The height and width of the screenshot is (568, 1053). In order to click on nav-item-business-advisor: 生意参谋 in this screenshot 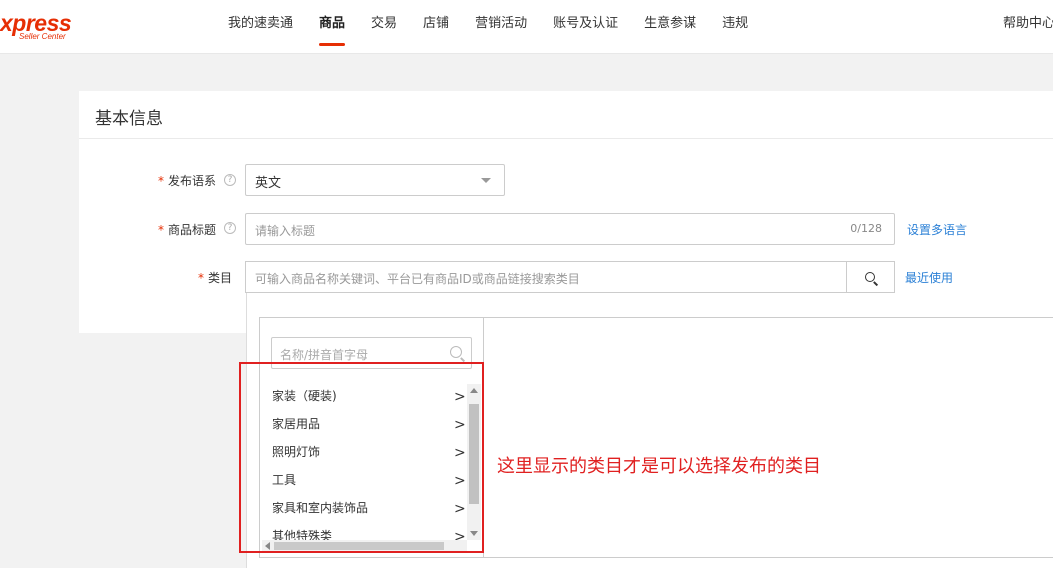, I will do `click(670, 27)`.